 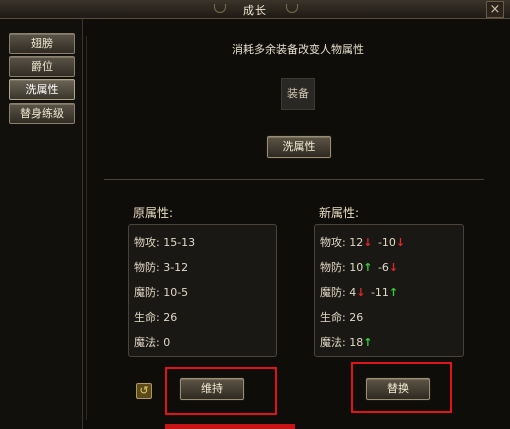 I want to click on undo-icon: ↺, so click(x=144, y=391).